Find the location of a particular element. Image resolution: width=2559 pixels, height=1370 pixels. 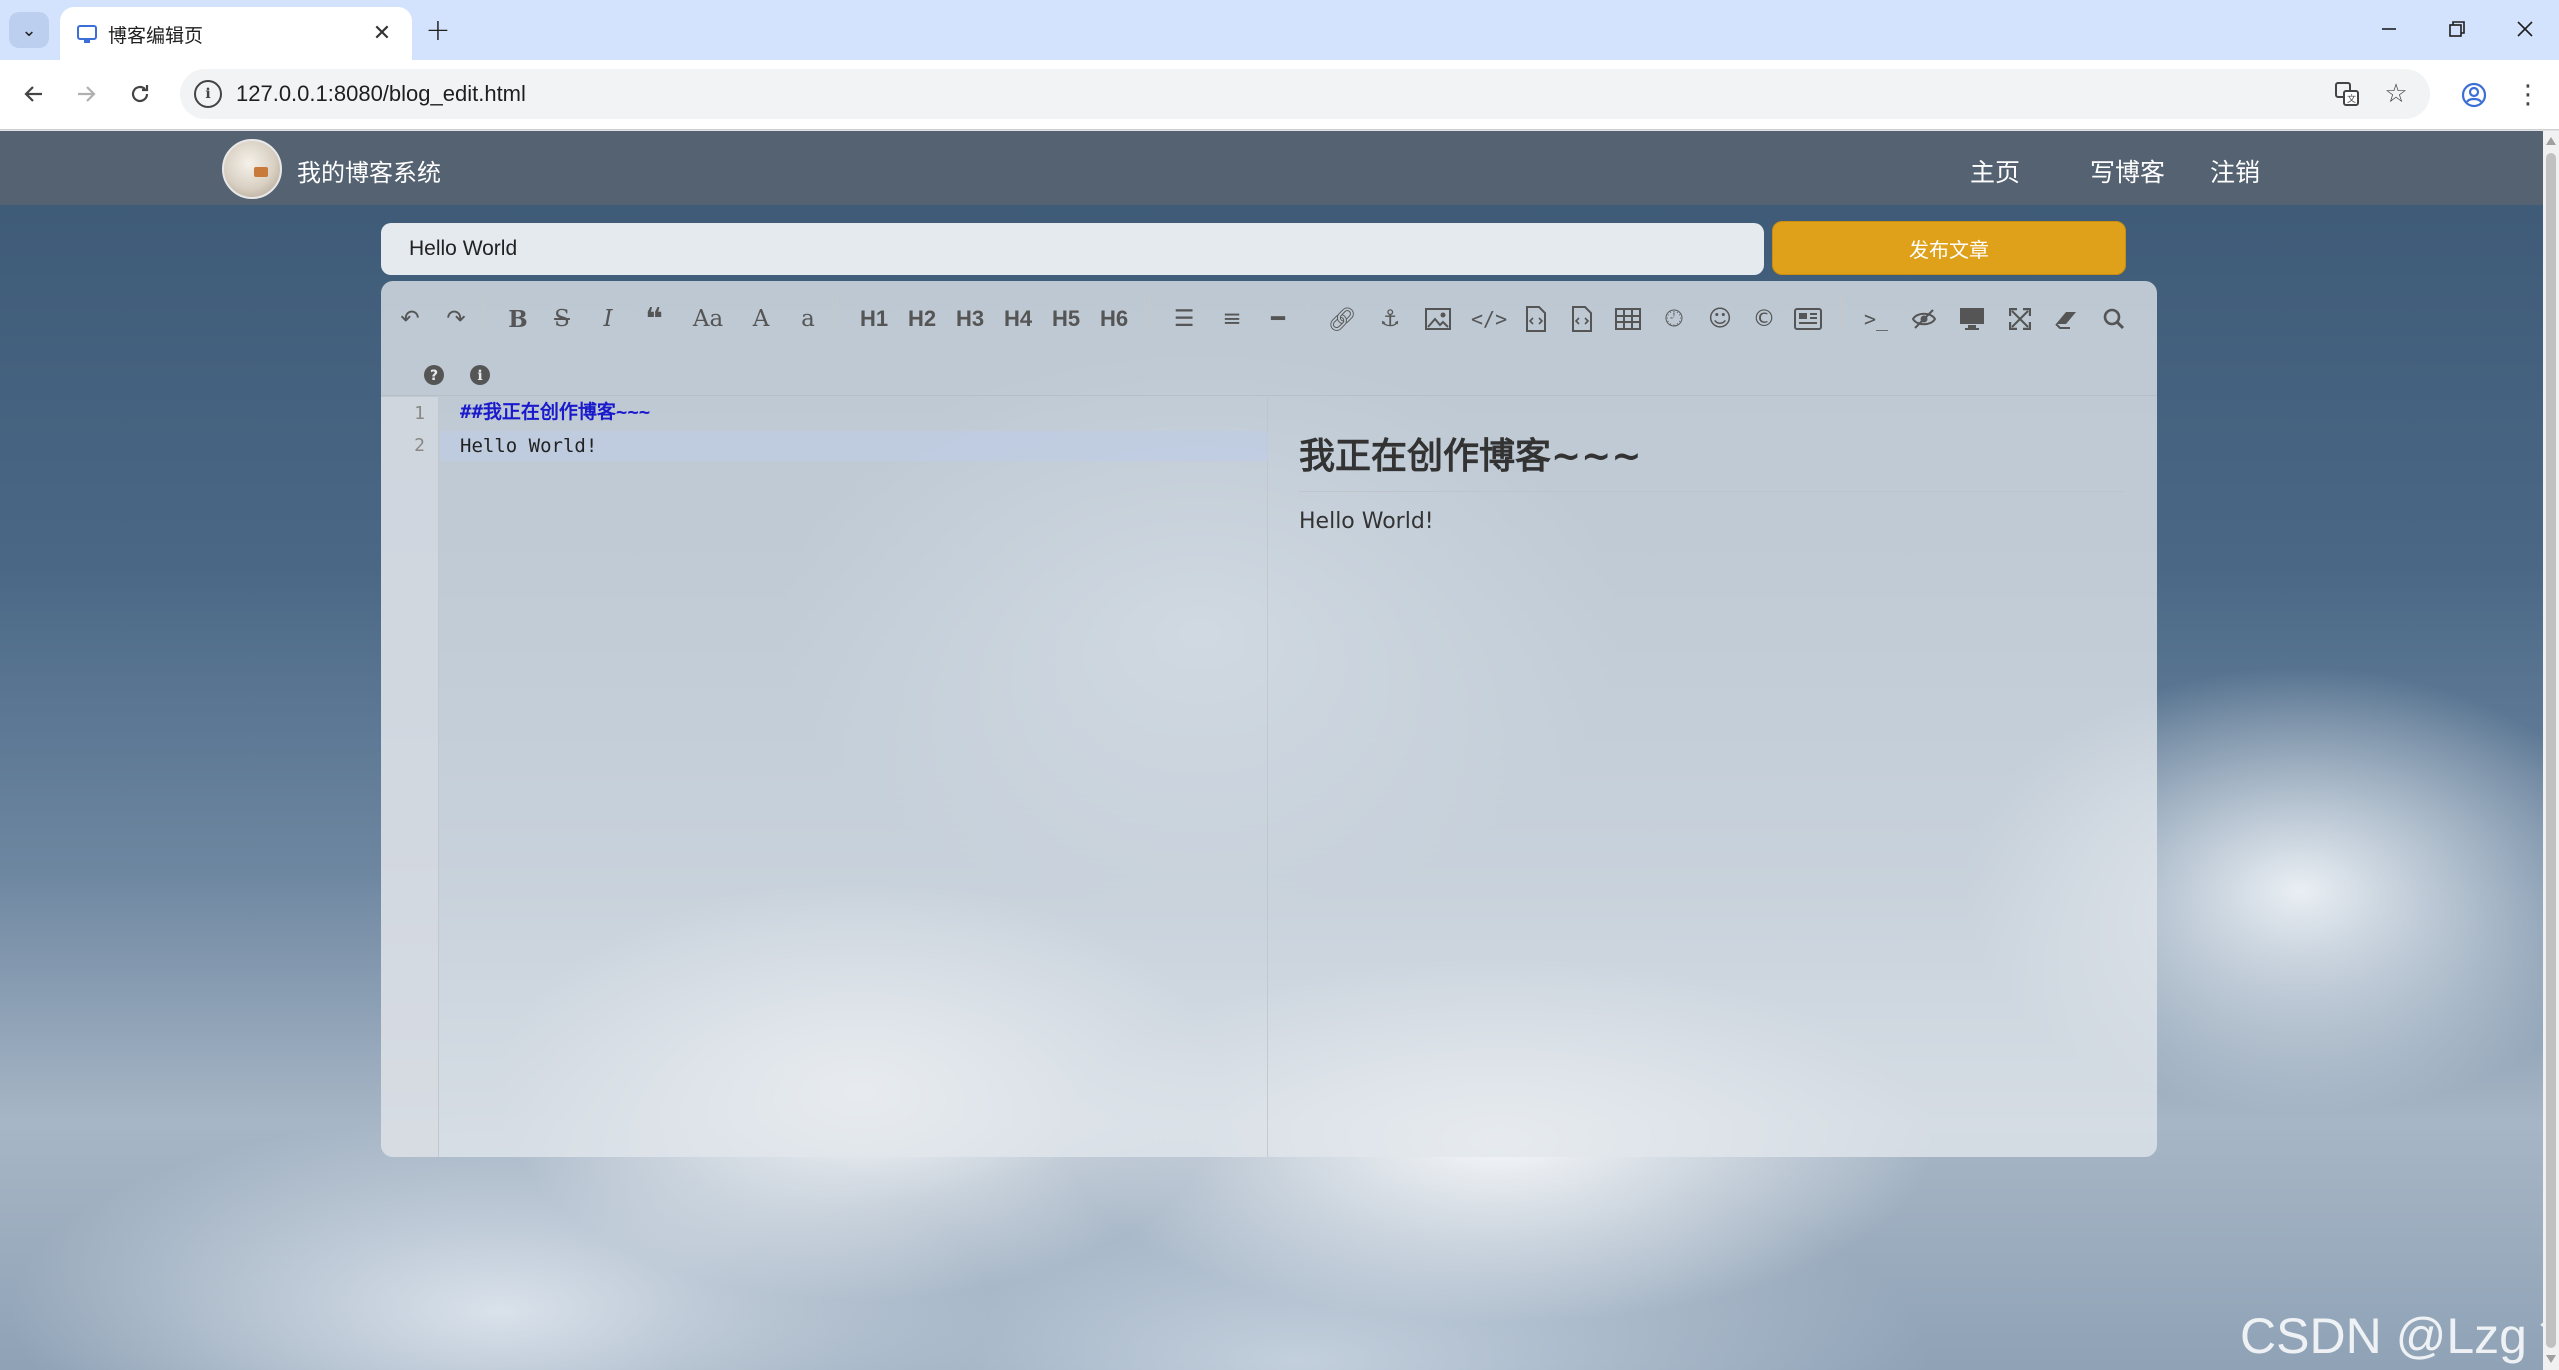

nav-link-logout: 注销 is located at coordinates (2235, 171).